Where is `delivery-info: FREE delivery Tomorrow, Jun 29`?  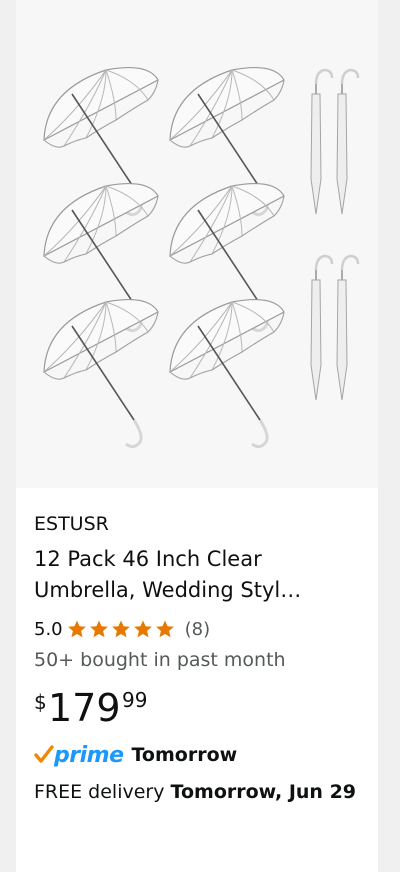 delivery-info: FREE delivery Tomorrow, Jun 29 is located at coordinates (201, 792).